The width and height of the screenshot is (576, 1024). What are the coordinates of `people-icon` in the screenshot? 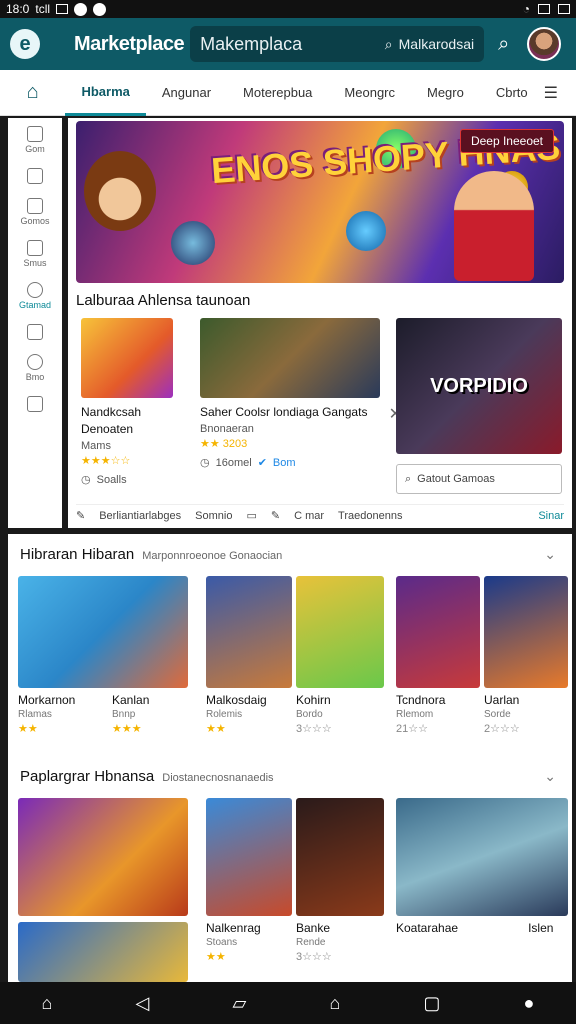 It's located at (34, 248).